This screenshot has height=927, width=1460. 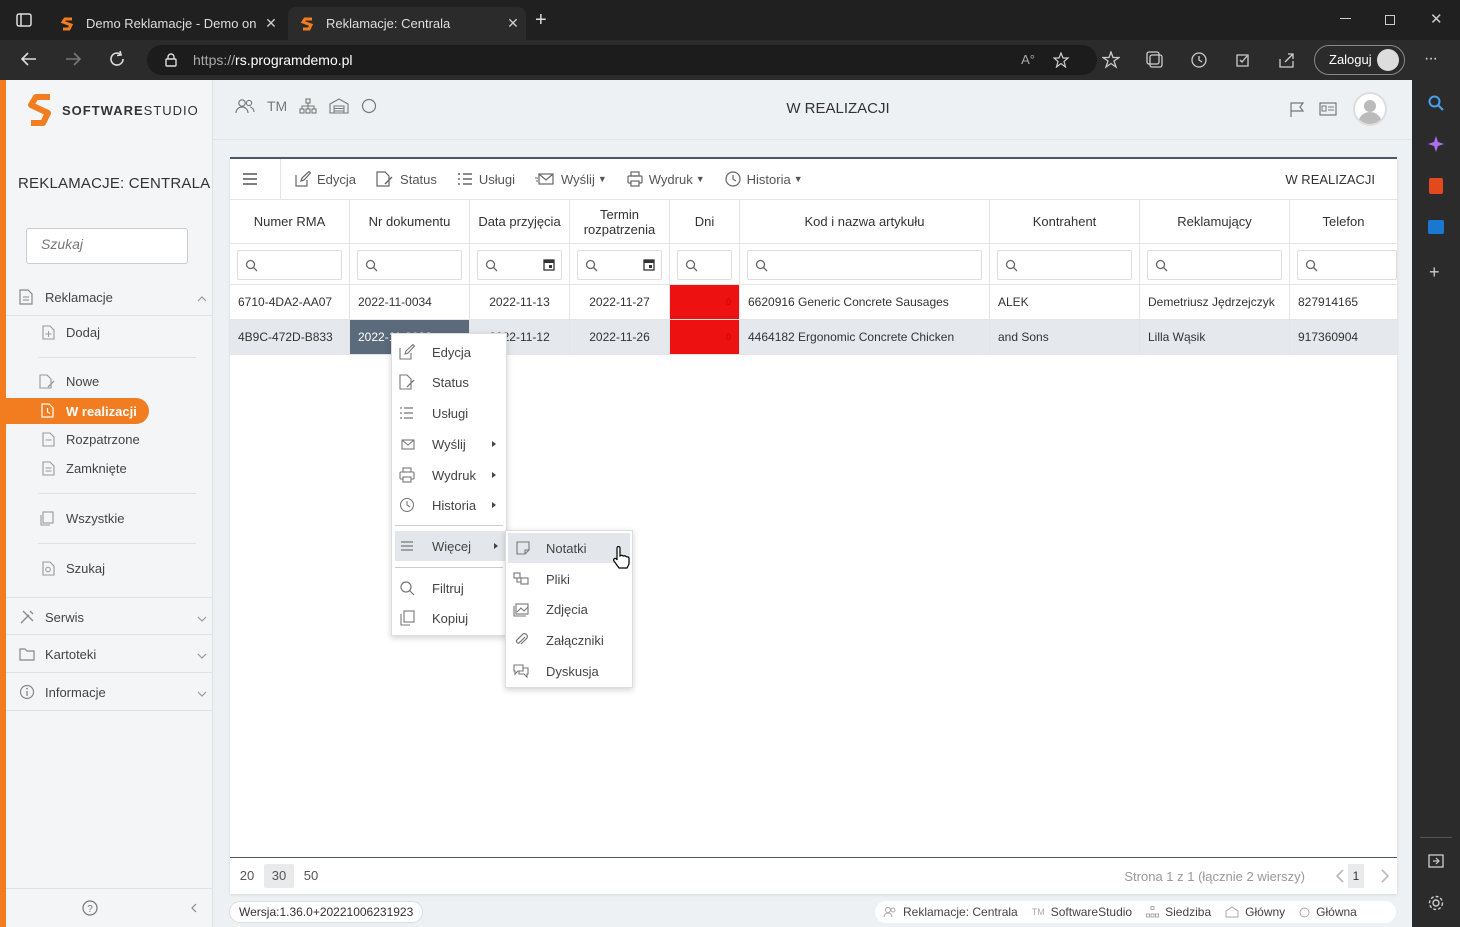 What do you see at coordinates (449, 475) in the screenshot?
I see `menu-item-wydruk: Wydruk` at bounding box center [449, 475].